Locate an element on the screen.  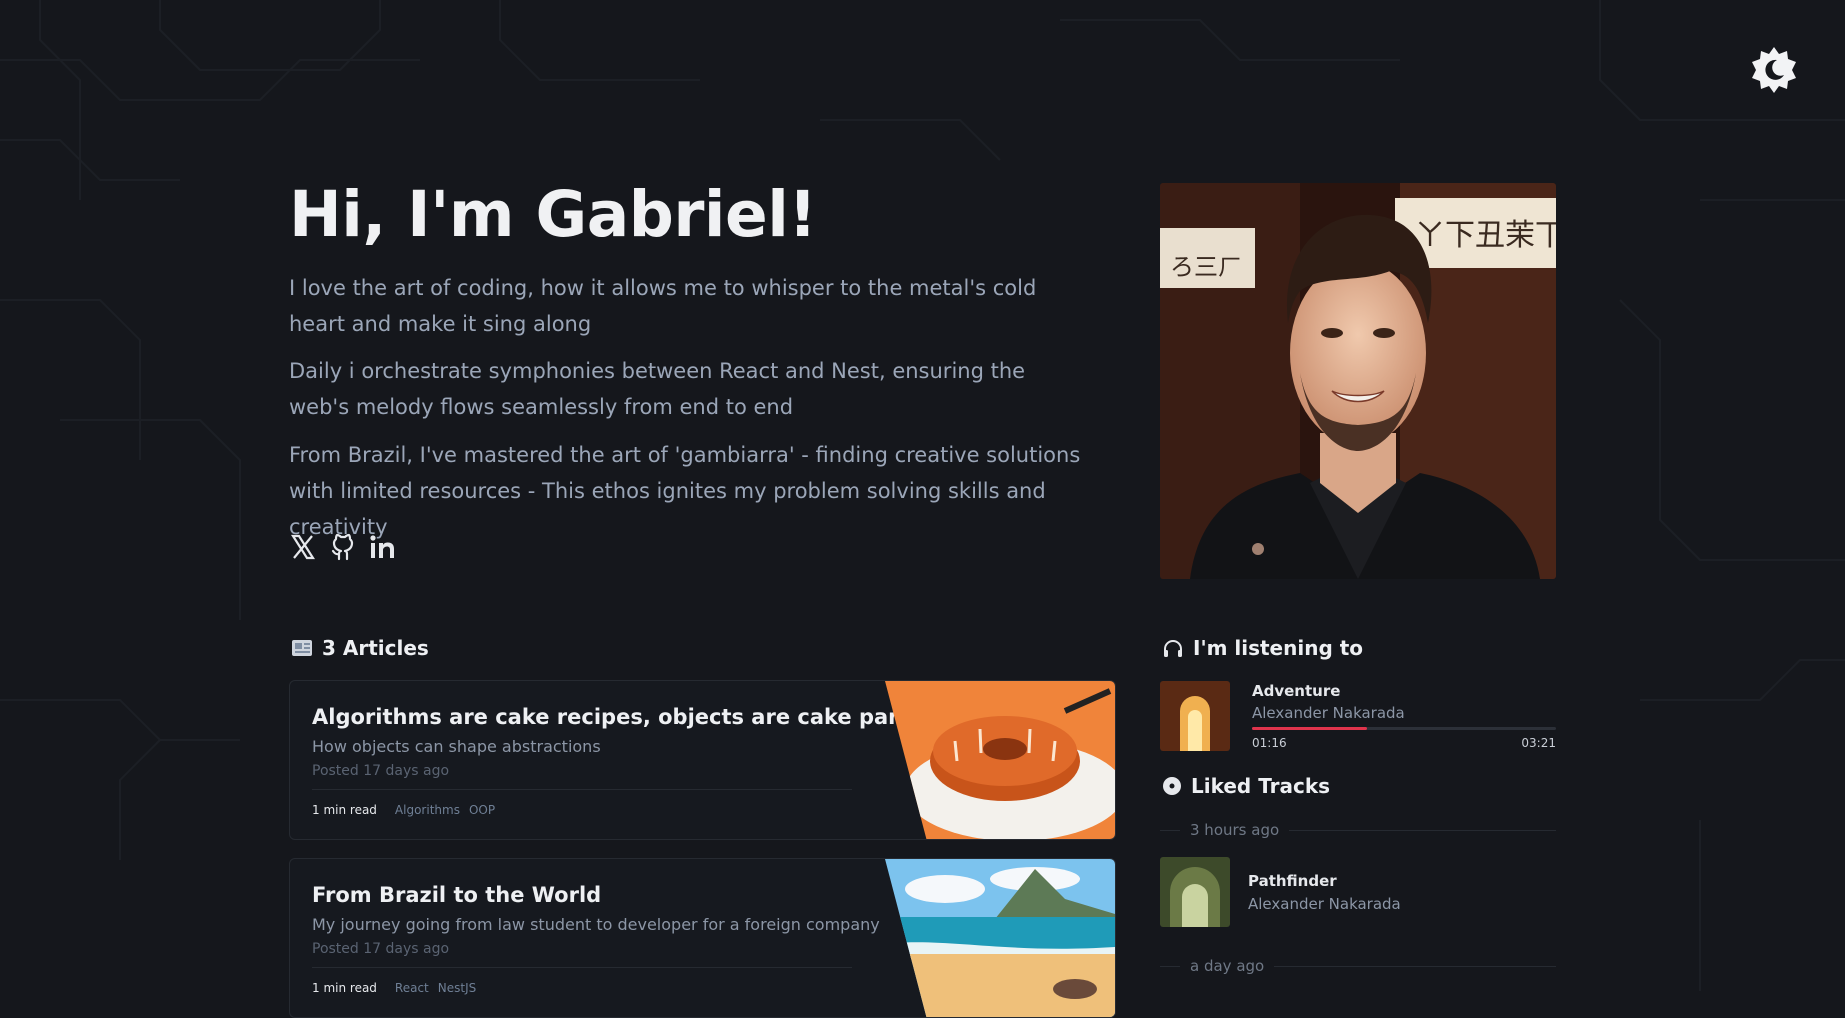
time-divider: 3 hours ago is located at coordinates (1358, 830).